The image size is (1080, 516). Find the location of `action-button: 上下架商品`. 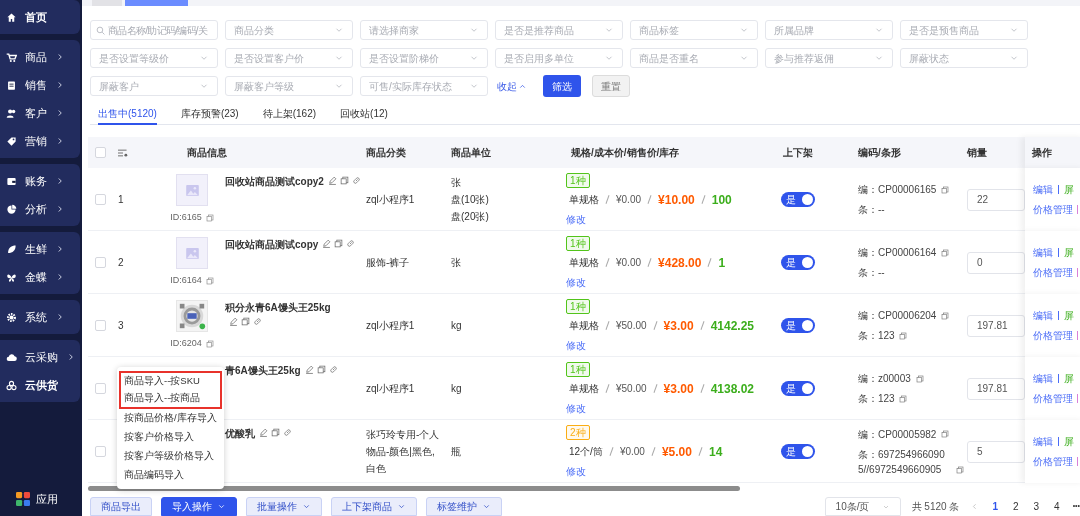

action-button: 上下架商品 is located at coordinates (374, 506).